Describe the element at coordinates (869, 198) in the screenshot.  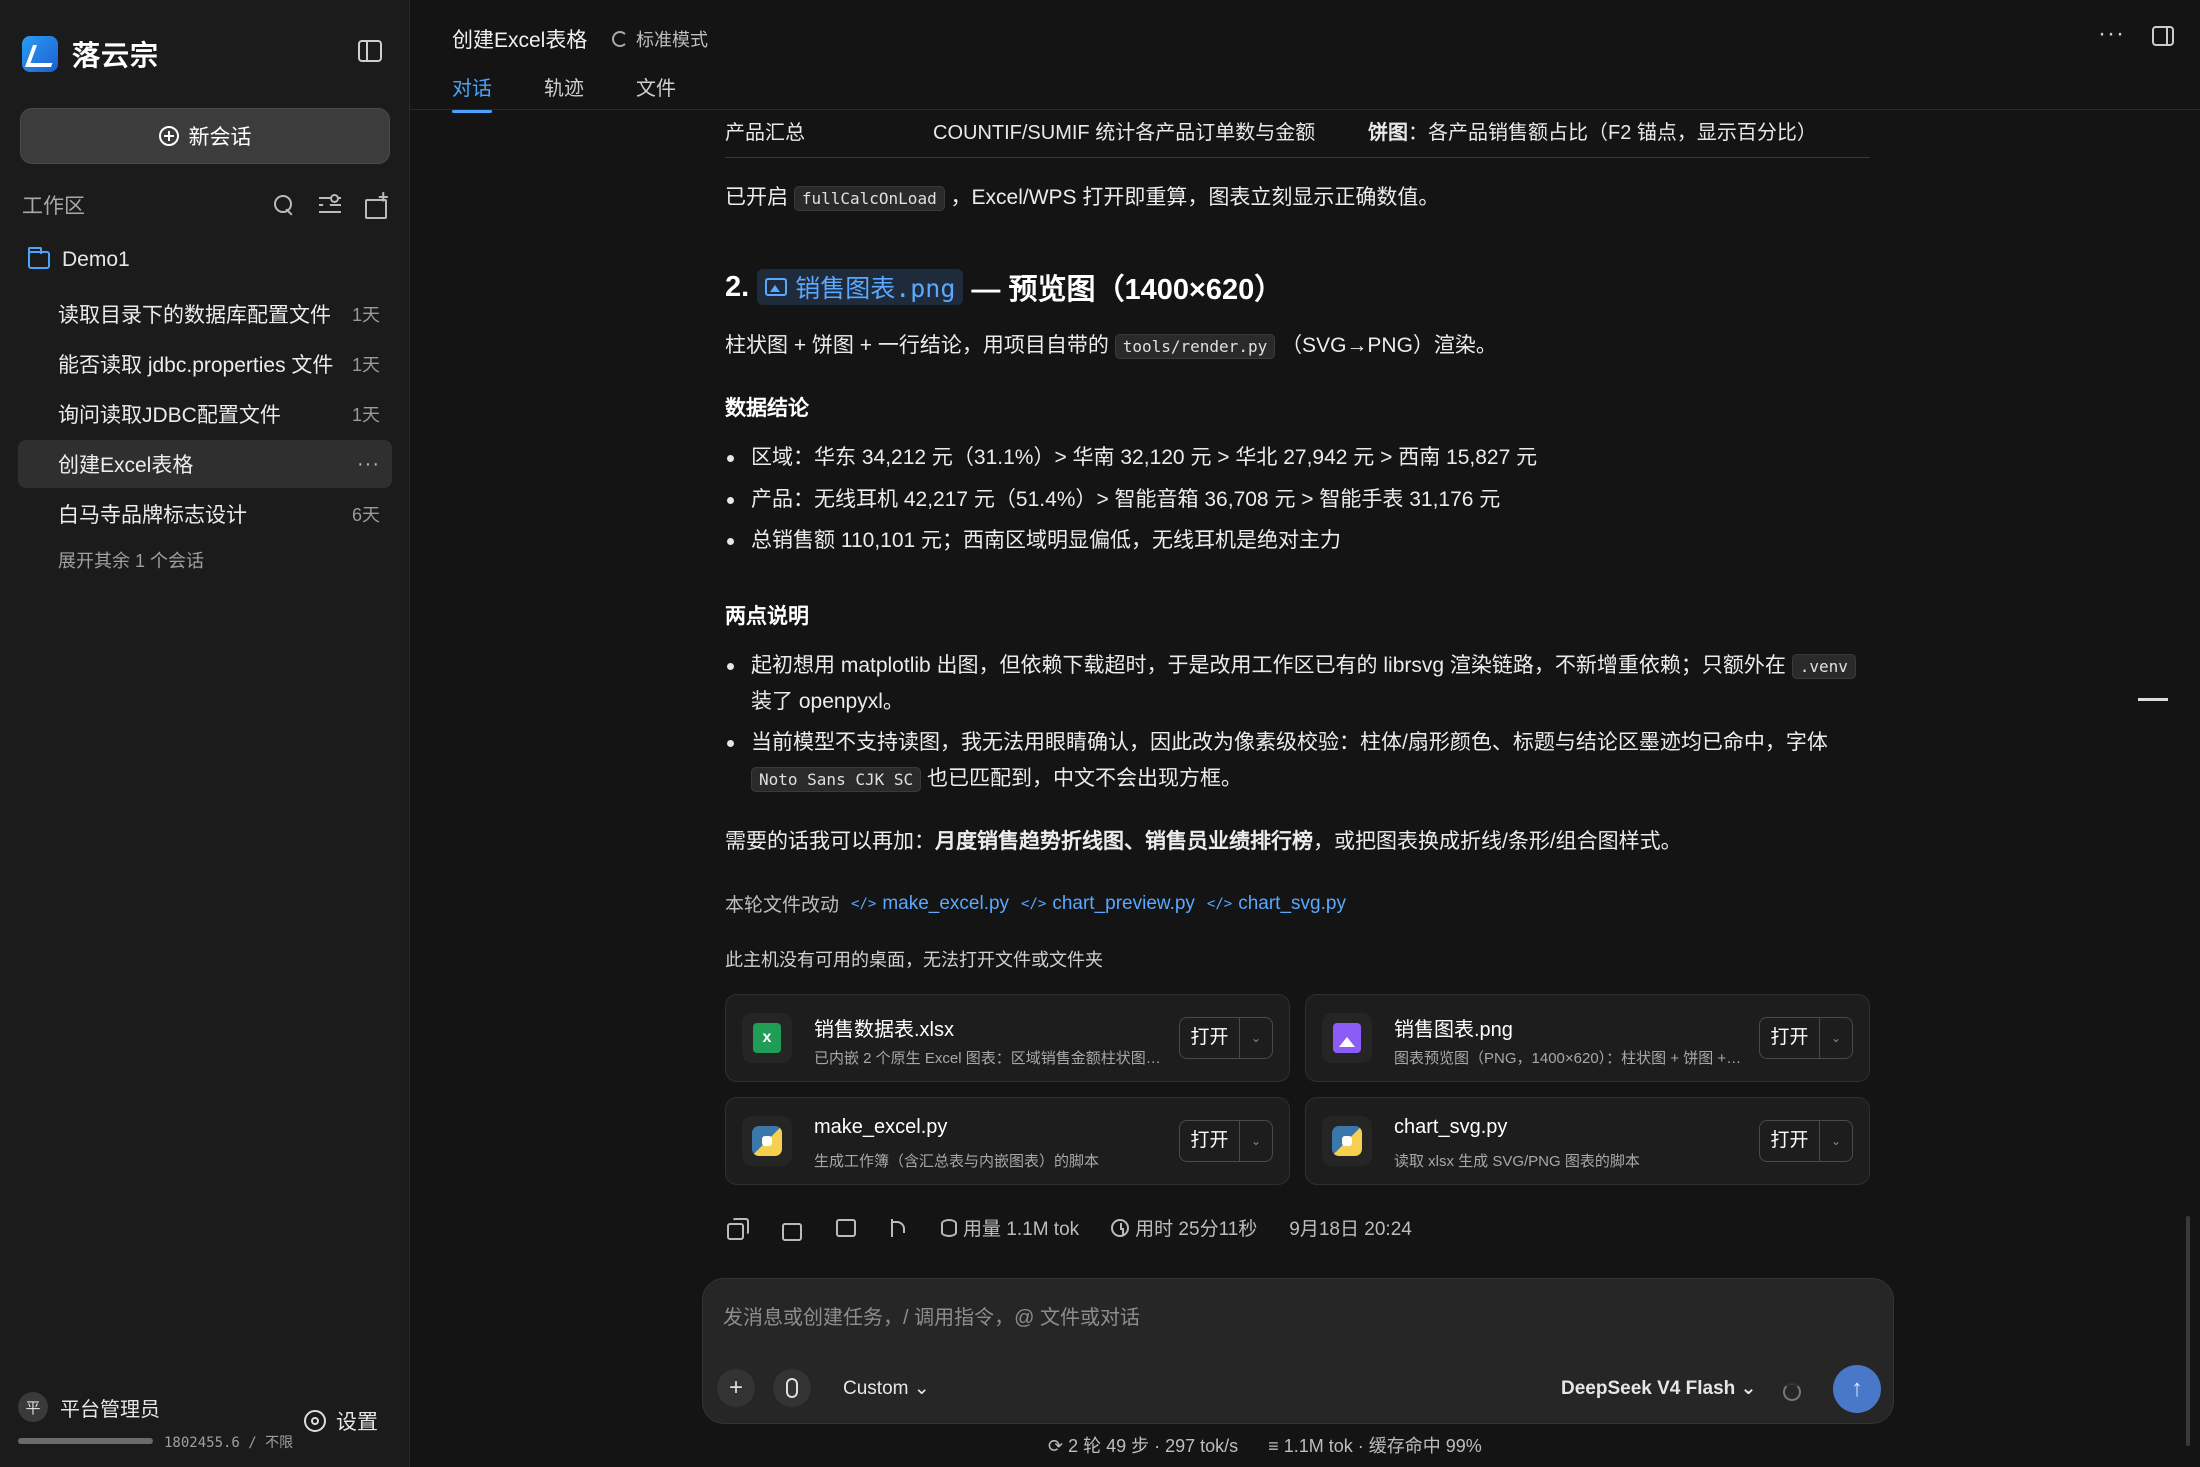
I see `inline-code: fullCalcOnLoad` at that location.